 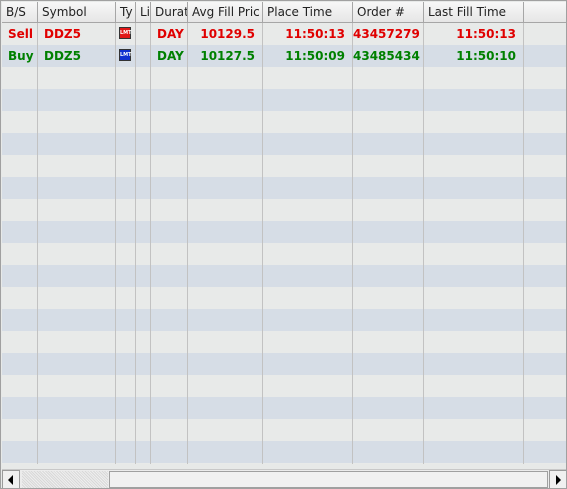 I want to click on scroll-left-arrow-icon, so click(x=10, y=480).